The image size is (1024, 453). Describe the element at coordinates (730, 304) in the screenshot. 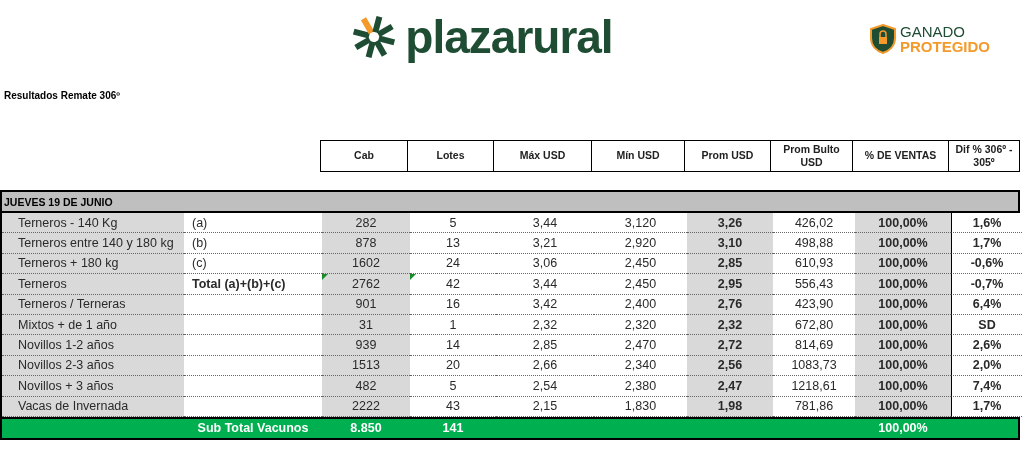

I see `table-cell: 2,76` at that location.